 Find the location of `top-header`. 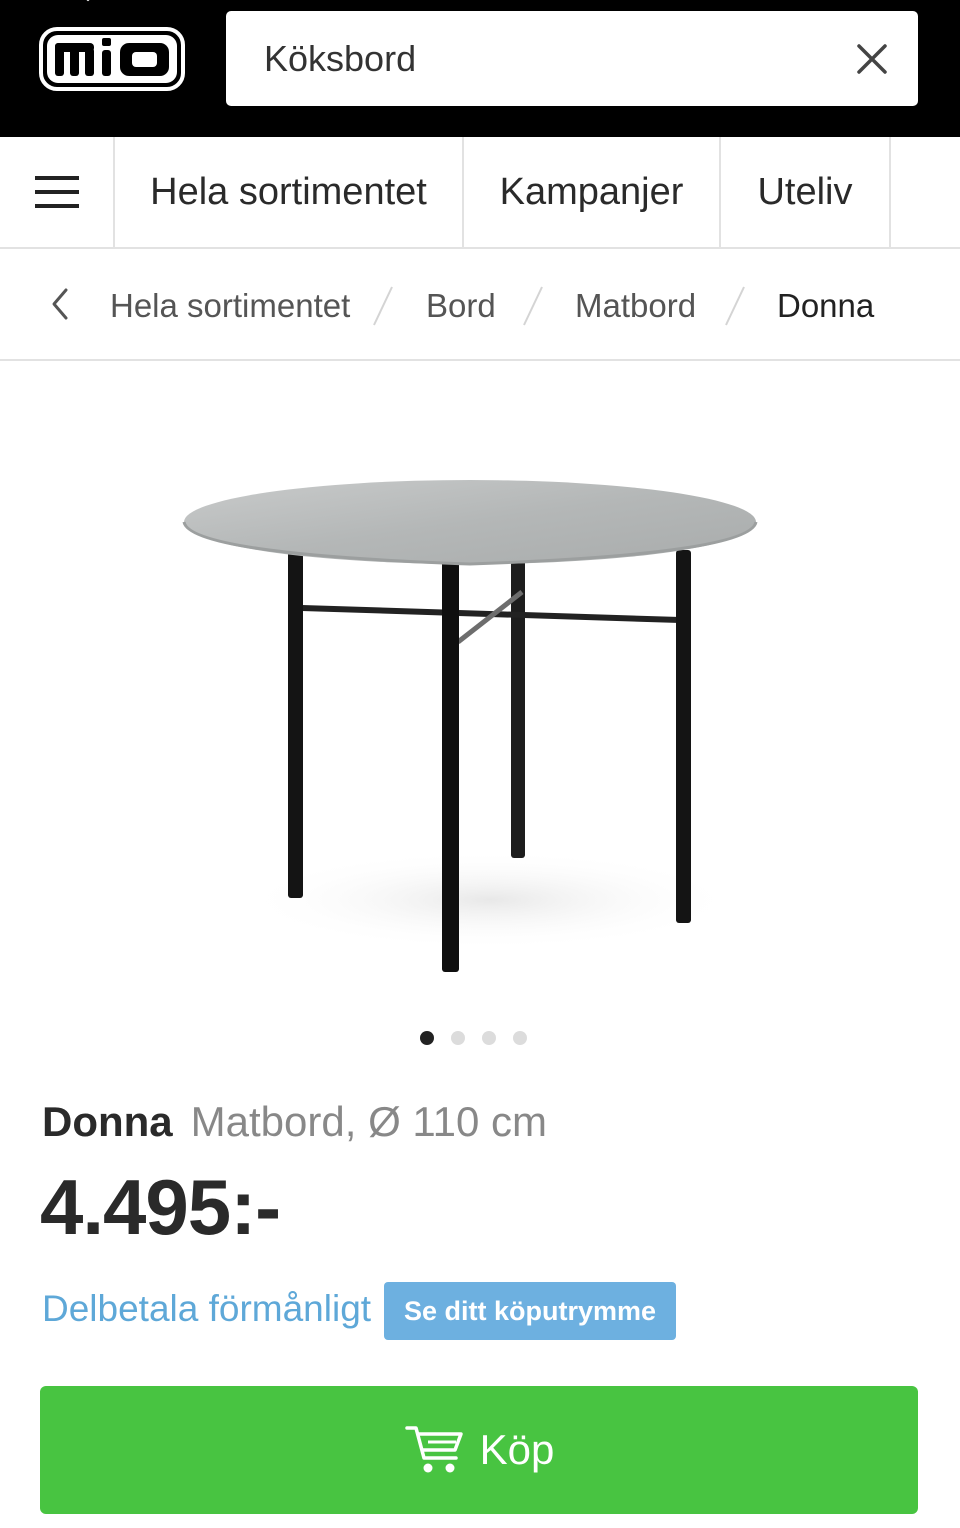

top-header is located at coordinates (480, 68).